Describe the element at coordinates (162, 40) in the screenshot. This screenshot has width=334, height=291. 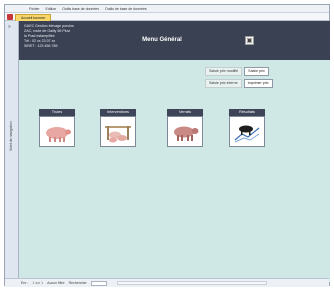
I see `page-title: Menu Général` at that location.